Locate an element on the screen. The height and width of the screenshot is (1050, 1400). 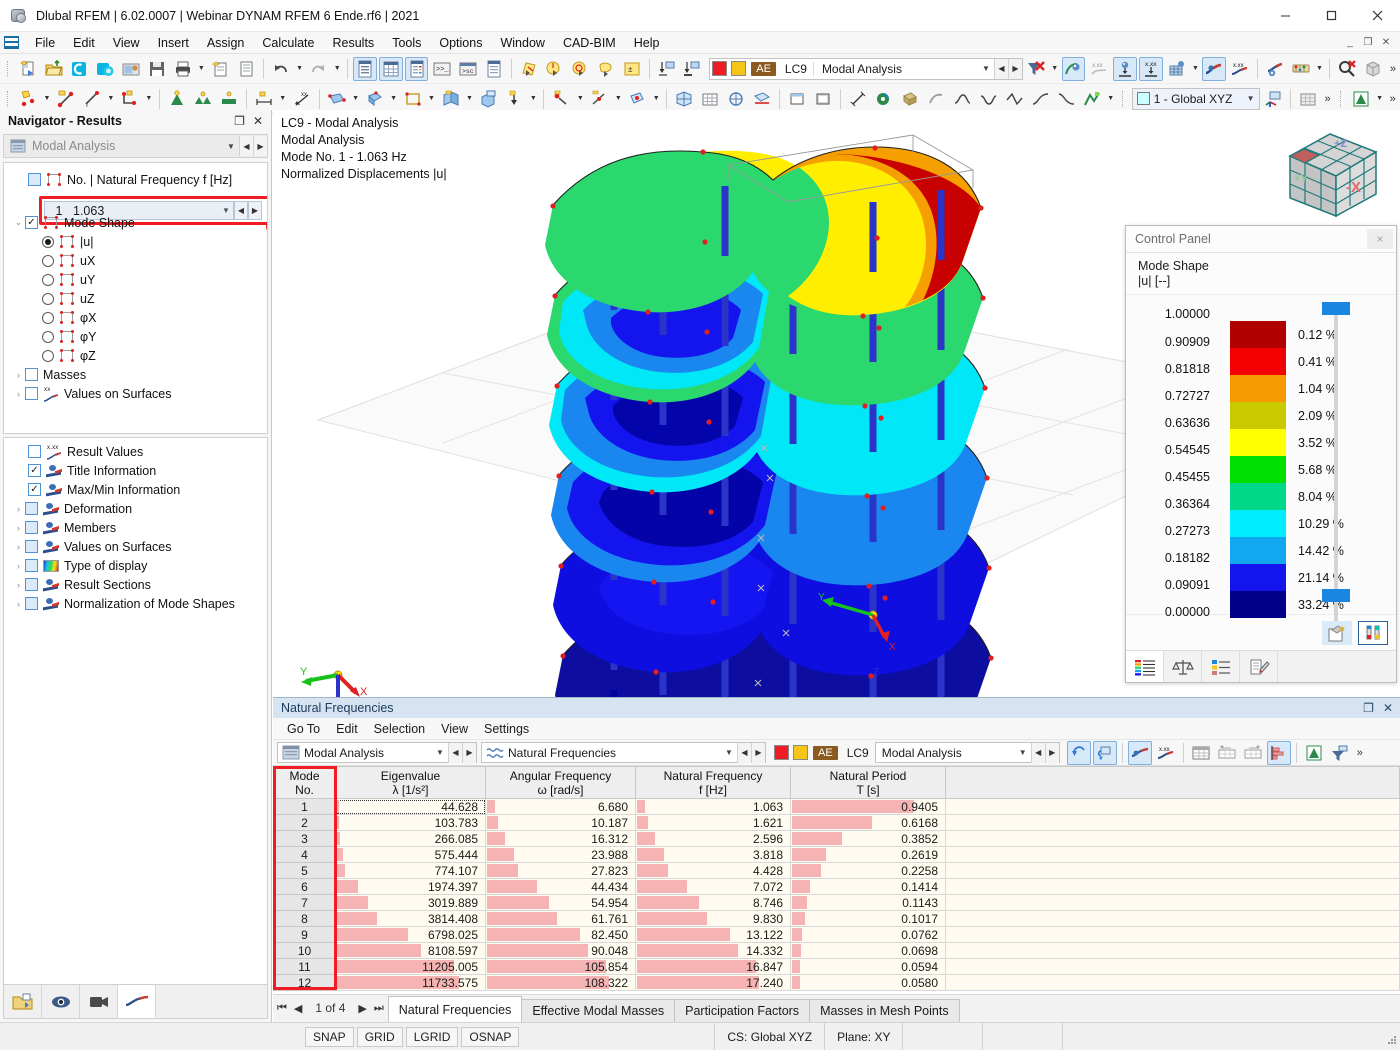
radio-component-phix is located at coordinates (48, 317).